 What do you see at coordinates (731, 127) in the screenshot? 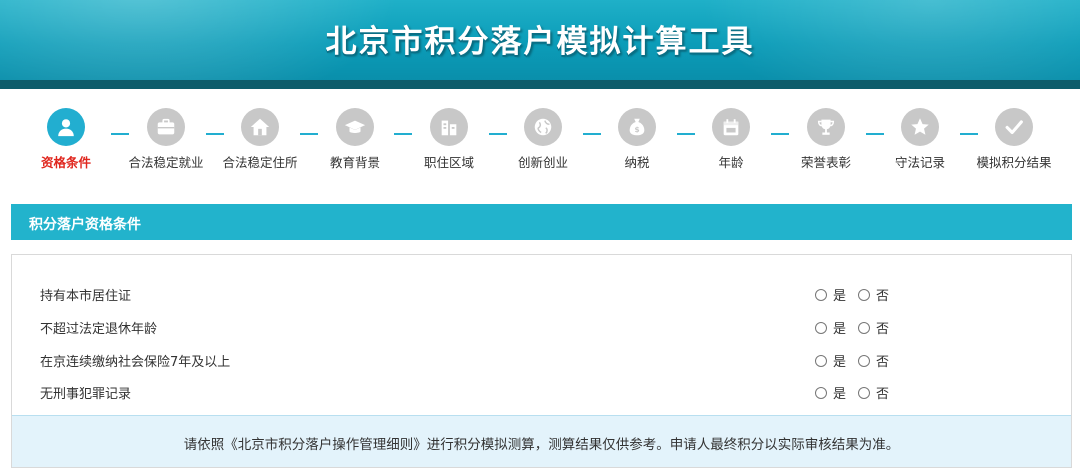
I see `calendar-icon` at bounding box center [731, 127].